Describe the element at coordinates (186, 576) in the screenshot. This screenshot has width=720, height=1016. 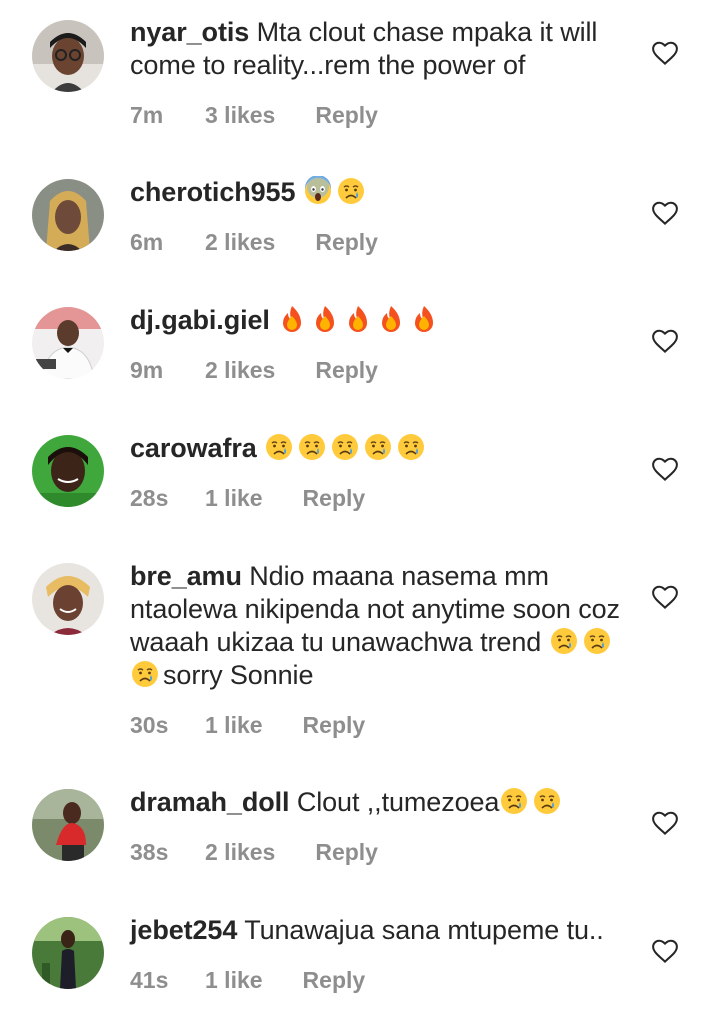
I see `comment-username: bre_amu` at that location.